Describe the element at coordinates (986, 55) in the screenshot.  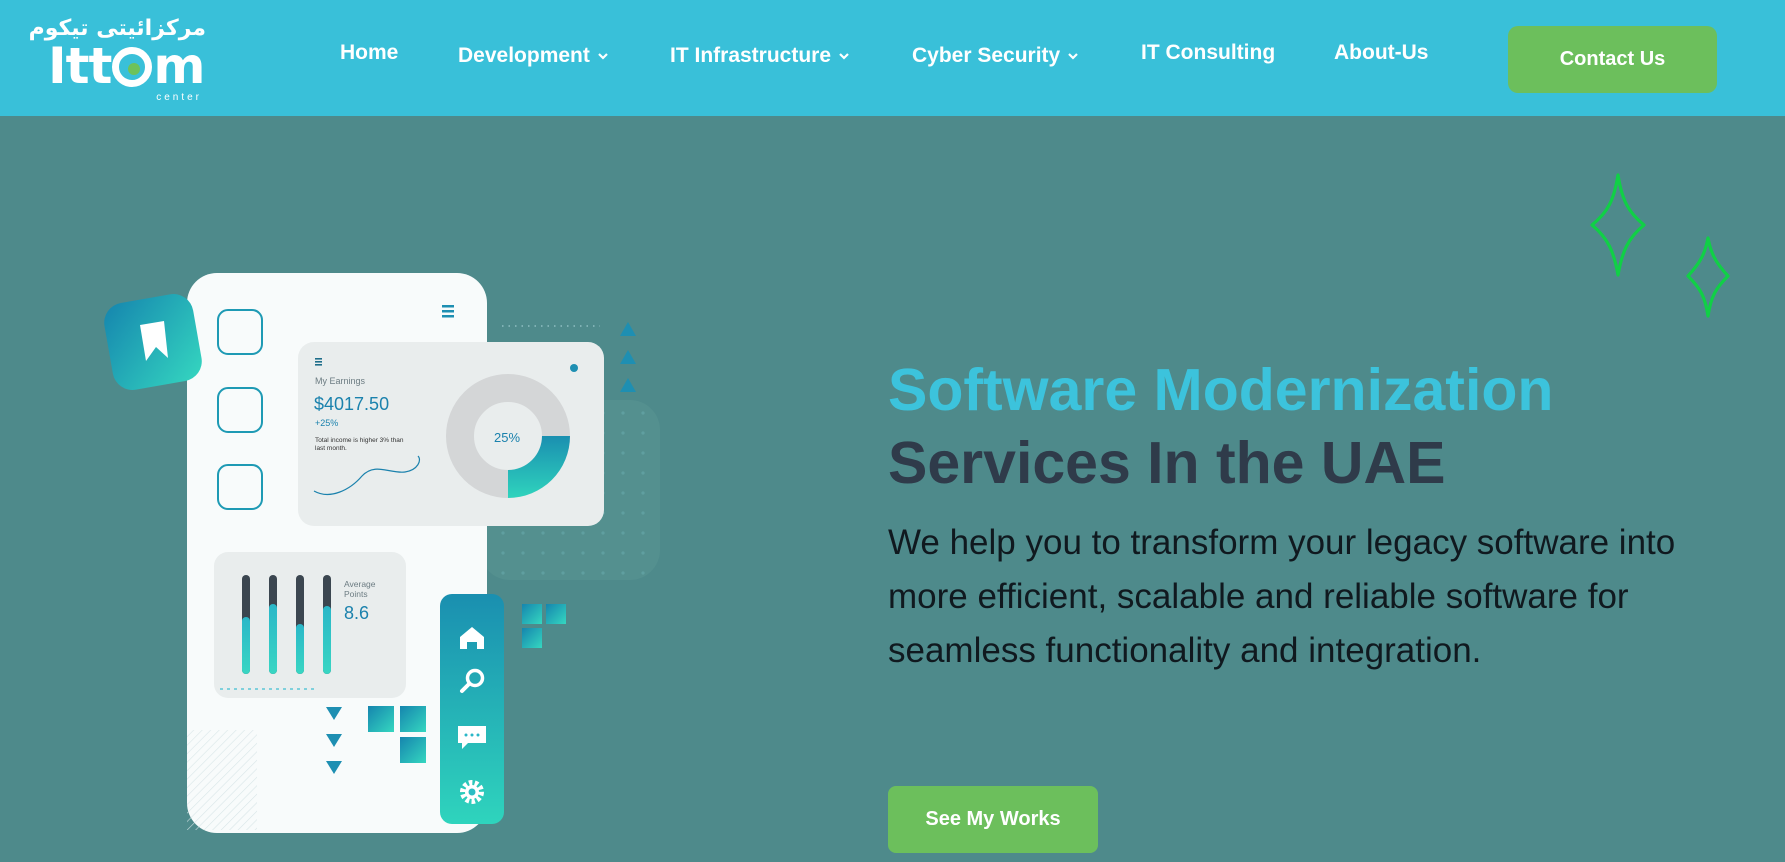
I see `nav-item-label: Cyber Security` at that location.